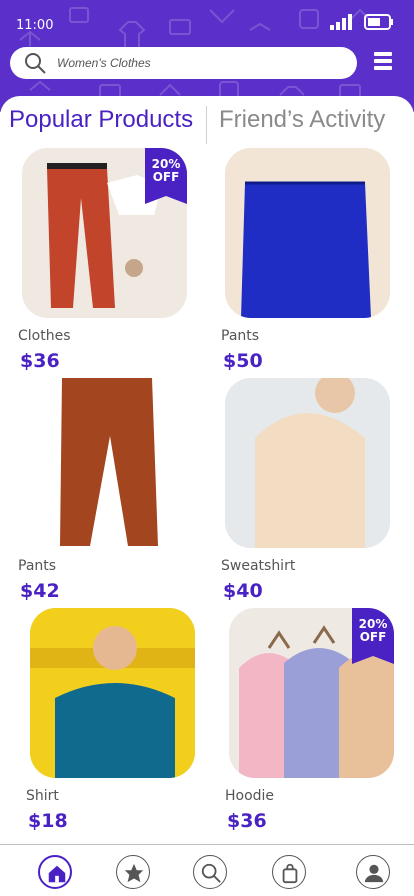  Describe the element at coordinates (101, 120) in the screenshot. I see `tab-popular-products: Popular Products` at that location.